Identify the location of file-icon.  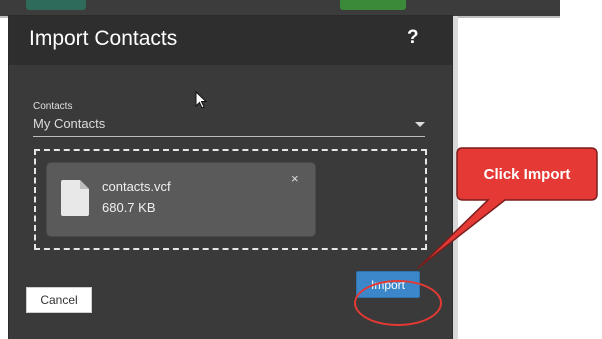
(75, 198).